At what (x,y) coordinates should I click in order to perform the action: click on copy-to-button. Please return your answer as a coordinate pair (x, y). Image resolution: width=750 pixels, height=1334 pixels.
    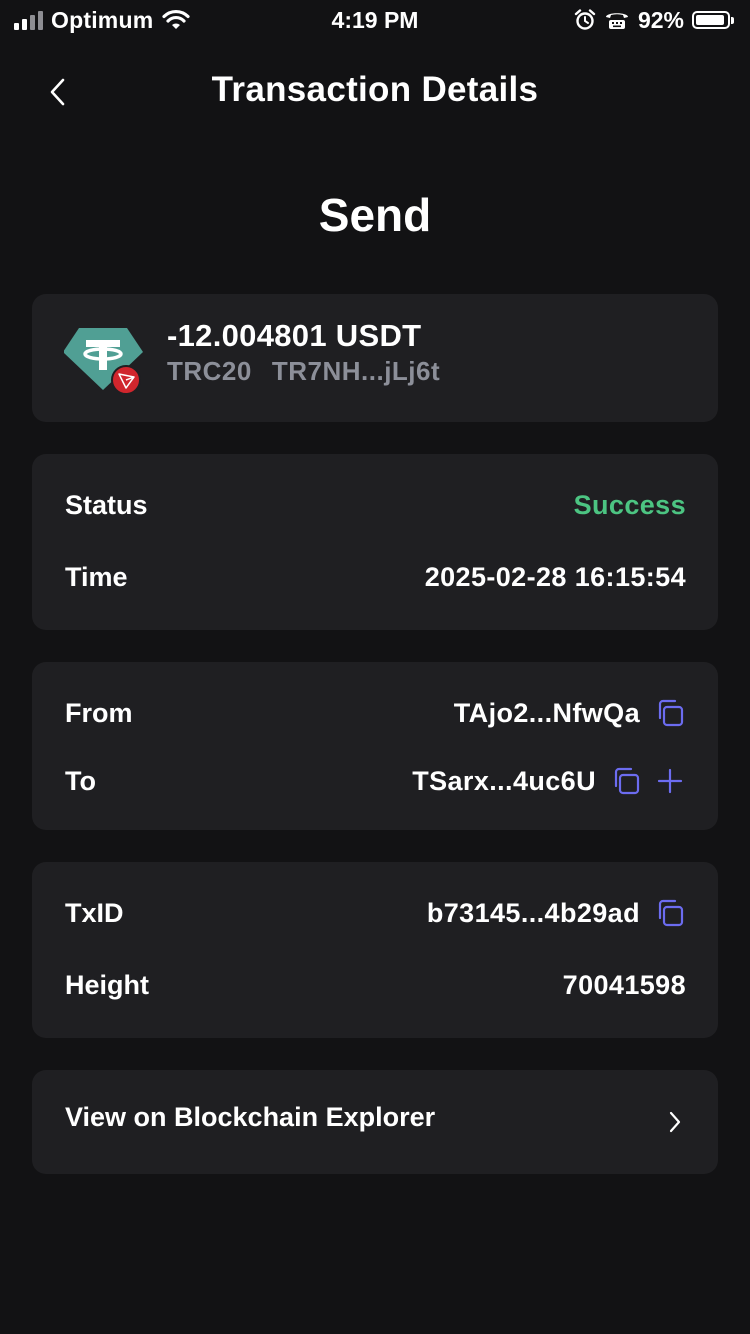
    Looking at the image, I should click on (626, 781).